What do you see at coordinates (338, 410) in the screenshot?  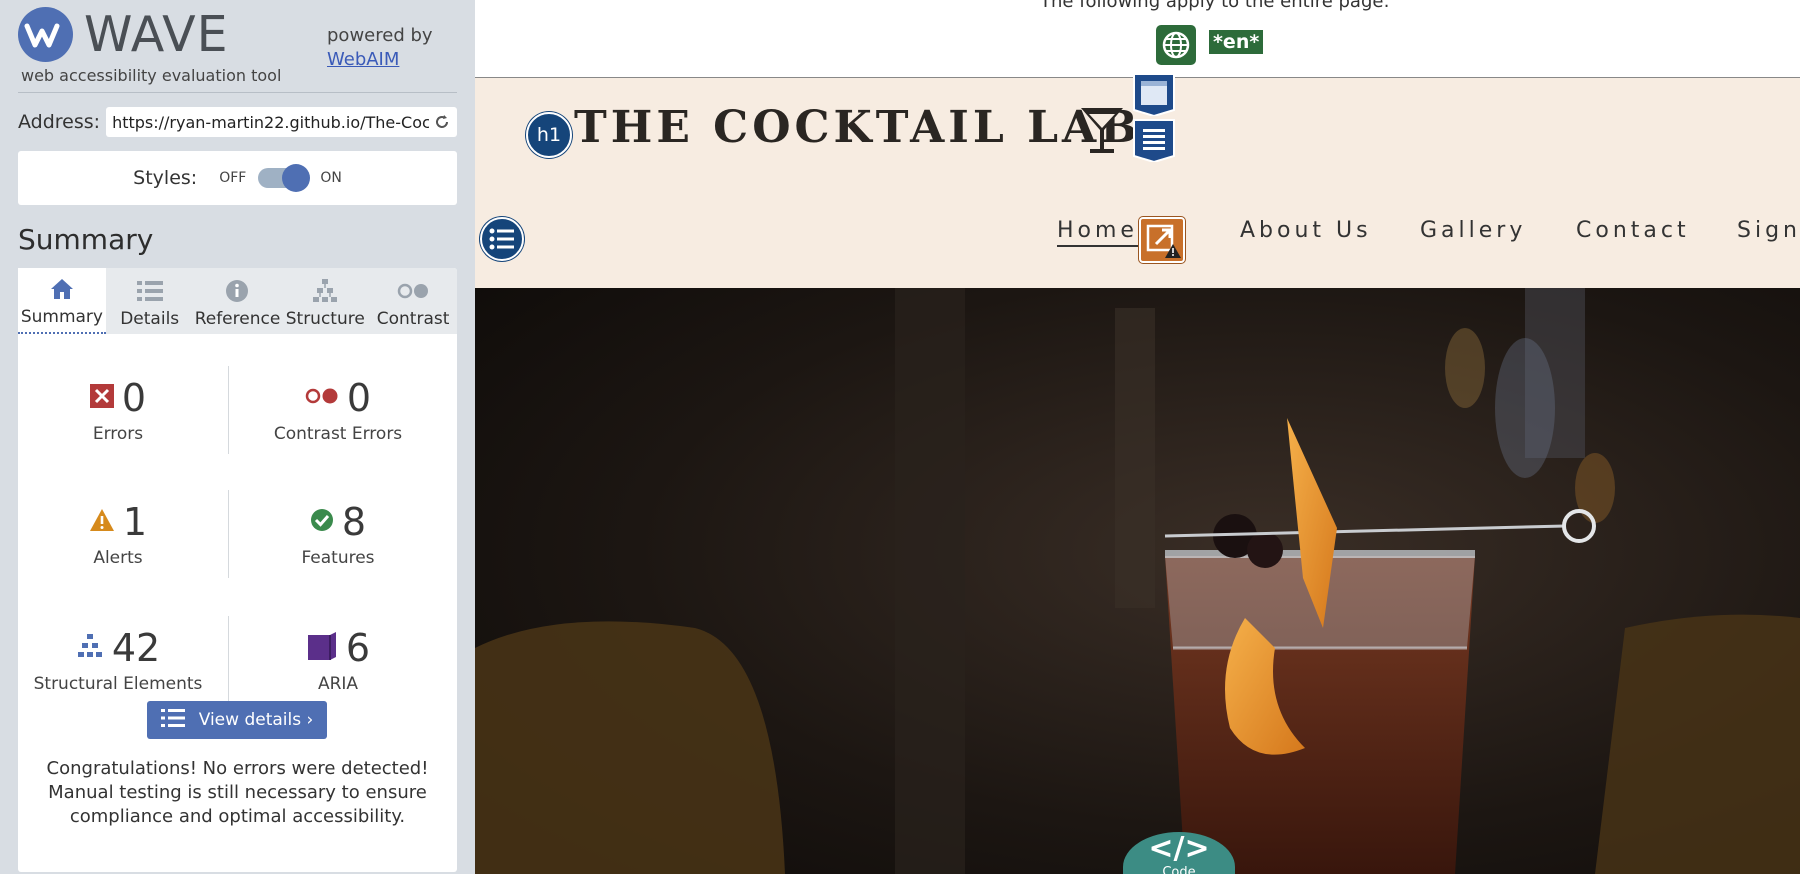 I see `stat-contrast-errors: 0 Contrast Errors` at bounding box center [338, 410].